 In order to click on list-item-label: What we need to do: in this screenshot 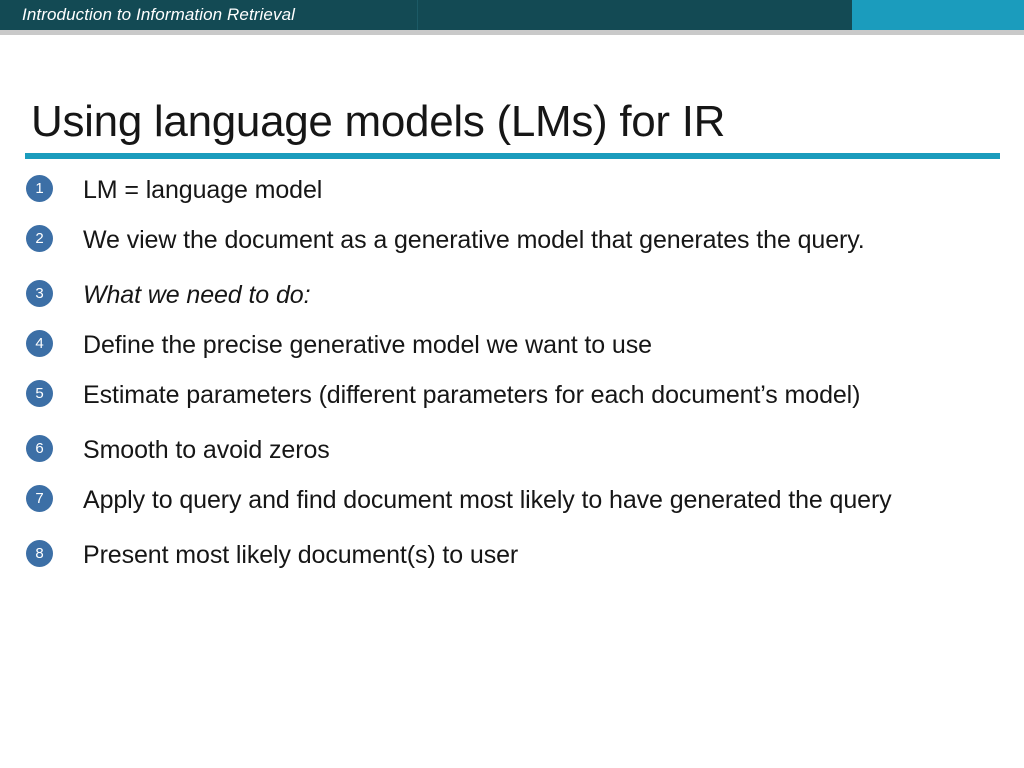, I will do `click(197, 295)`.